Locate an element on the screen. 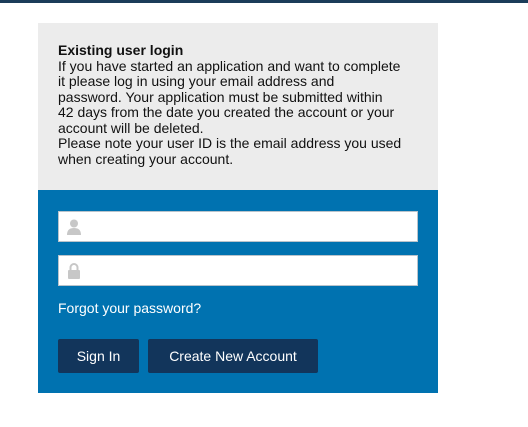 The width and height of the screenshot is (528, 427). sign-in-button: Sign In is located at coordinates (98, 356).